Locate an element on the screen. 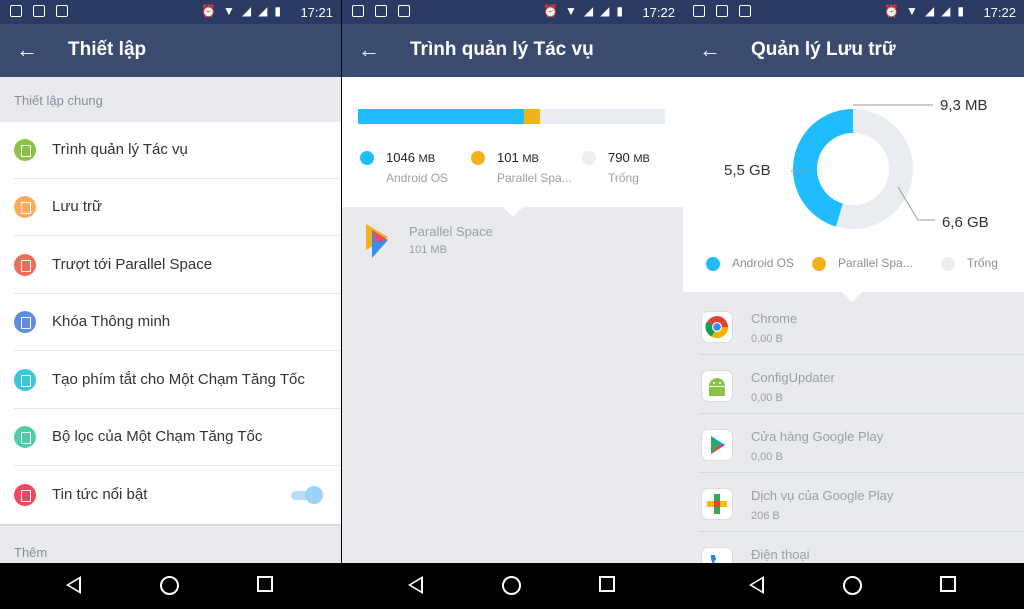  app-name: Parallel Space is located at coordinates (451, 231).